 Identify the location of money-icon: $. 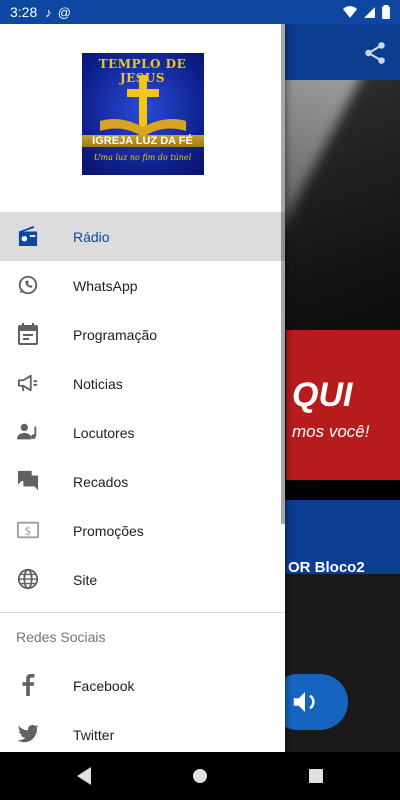
(28, 530).